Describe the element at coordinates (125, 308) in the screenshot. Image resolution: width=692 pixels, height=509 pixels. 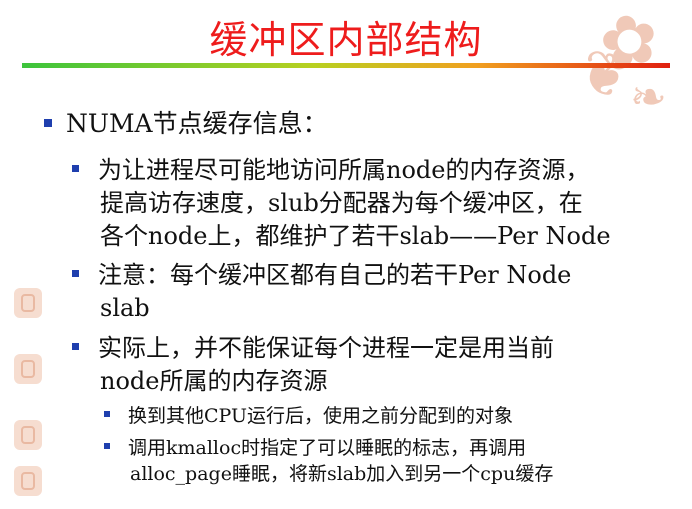
I see `bullet-text-line: slab` at that location.